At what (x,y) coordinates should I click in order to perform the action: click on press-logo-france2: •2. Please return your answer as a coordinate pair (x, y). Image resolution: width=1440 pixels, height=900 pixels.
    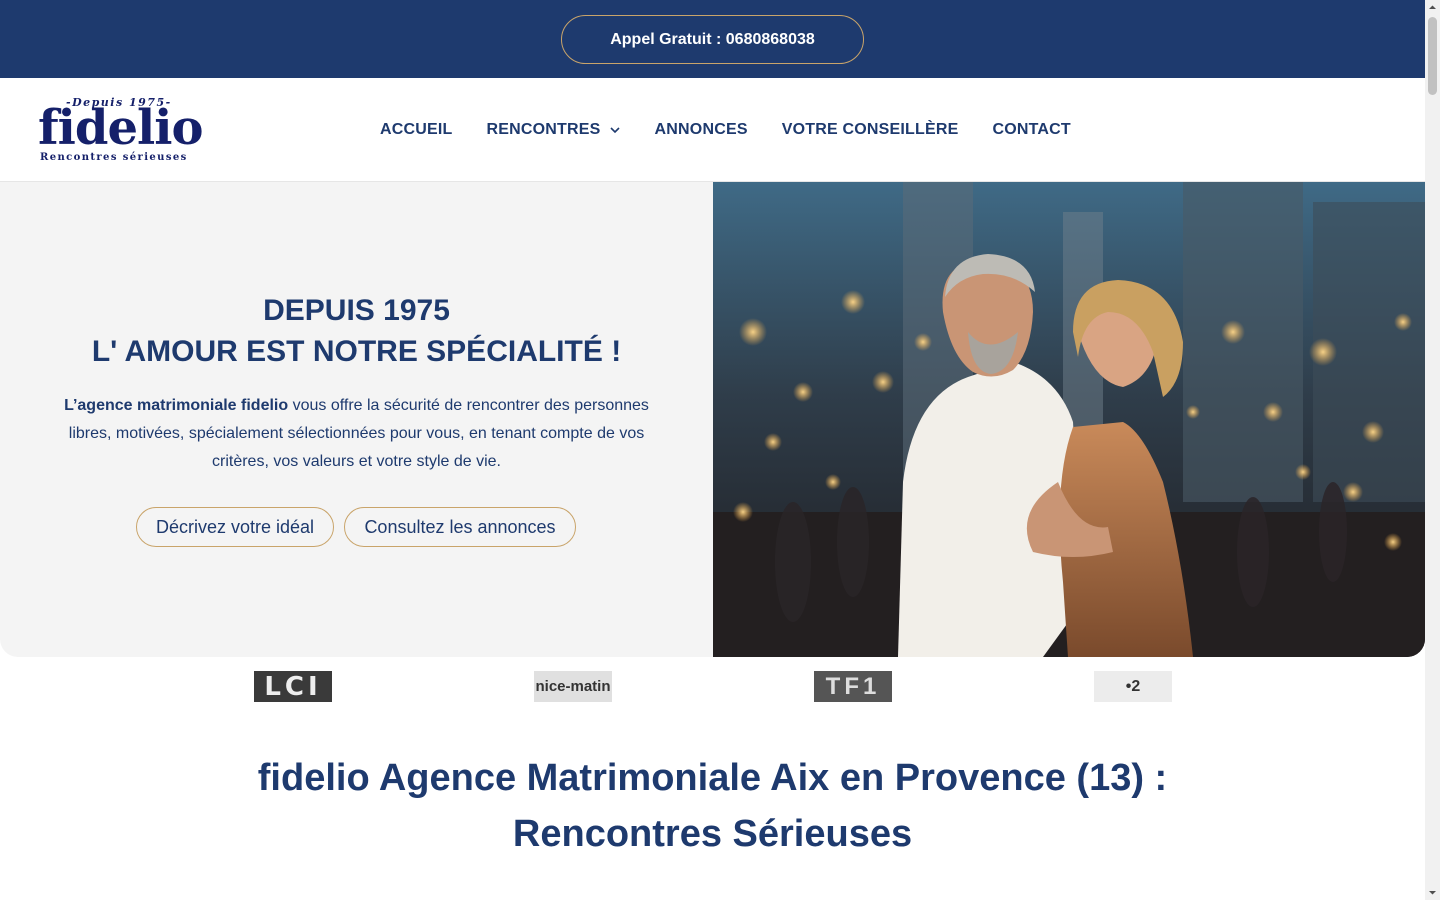
    Looking at the image, I should click on (1133, 686).